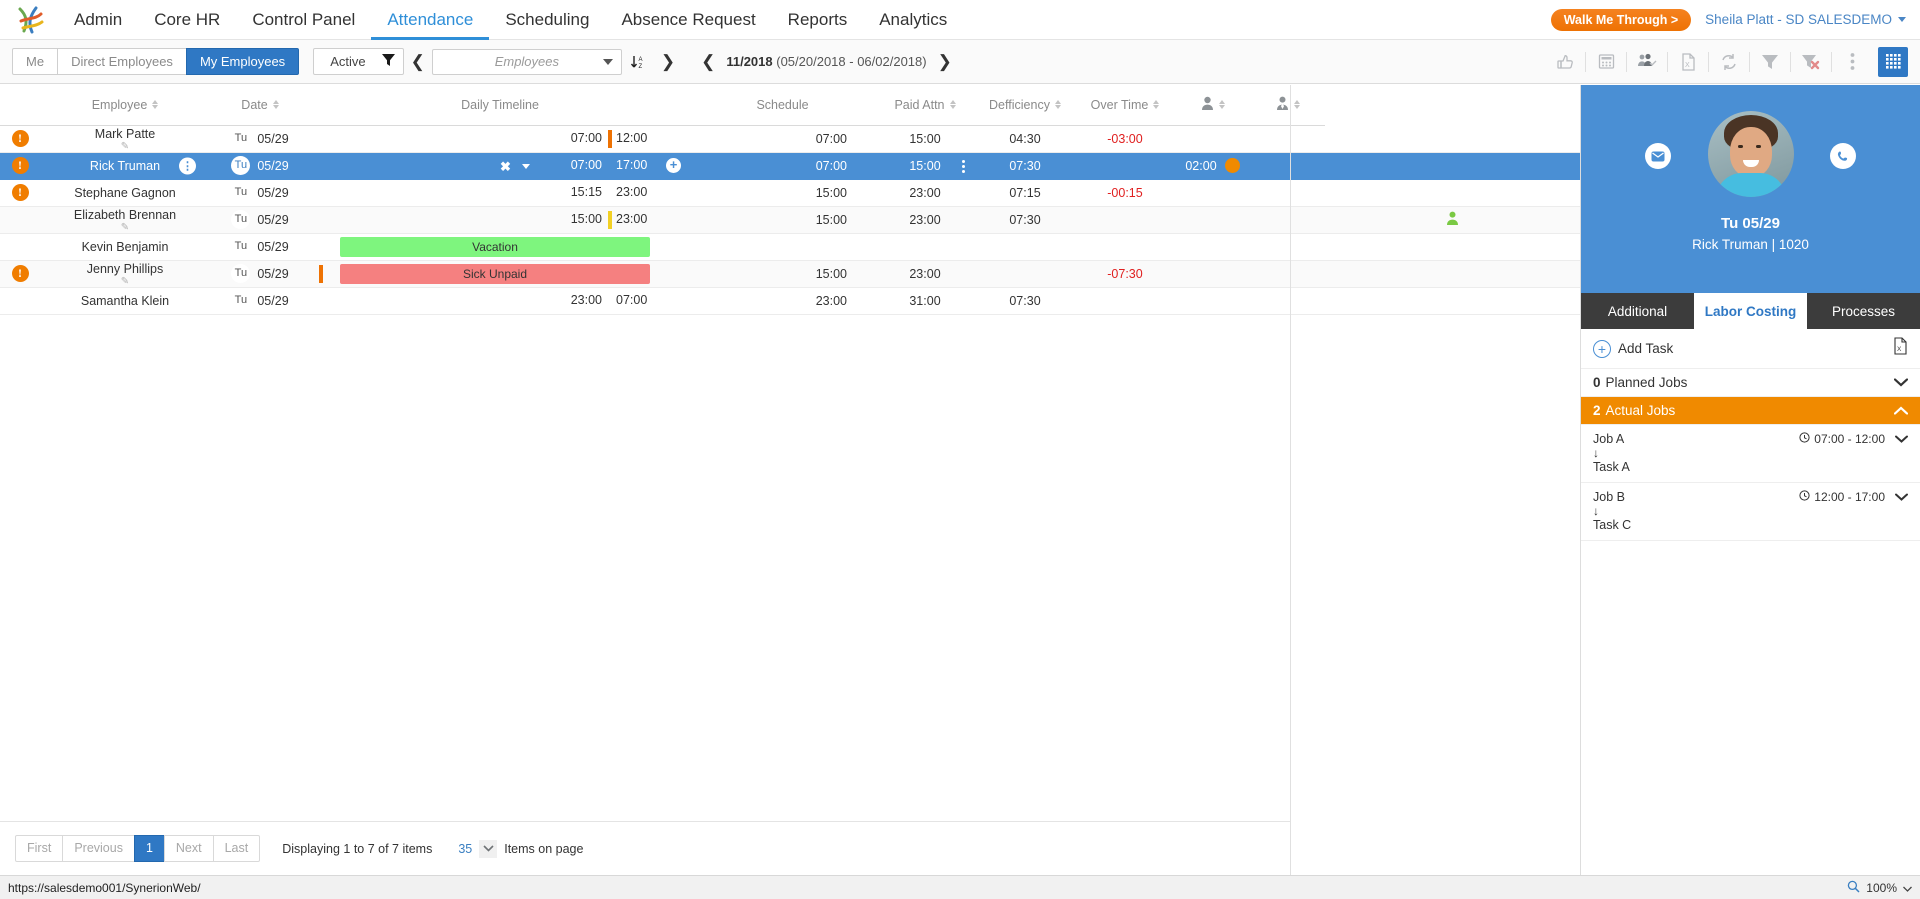 Image resolution: width=1920 pixels, height=899 pixels. What do you see at coordinates (125, 220) in the screenshot?
I see `employee-cell: Elizabeth Brennan ✎` at bounding box center [125, 220].